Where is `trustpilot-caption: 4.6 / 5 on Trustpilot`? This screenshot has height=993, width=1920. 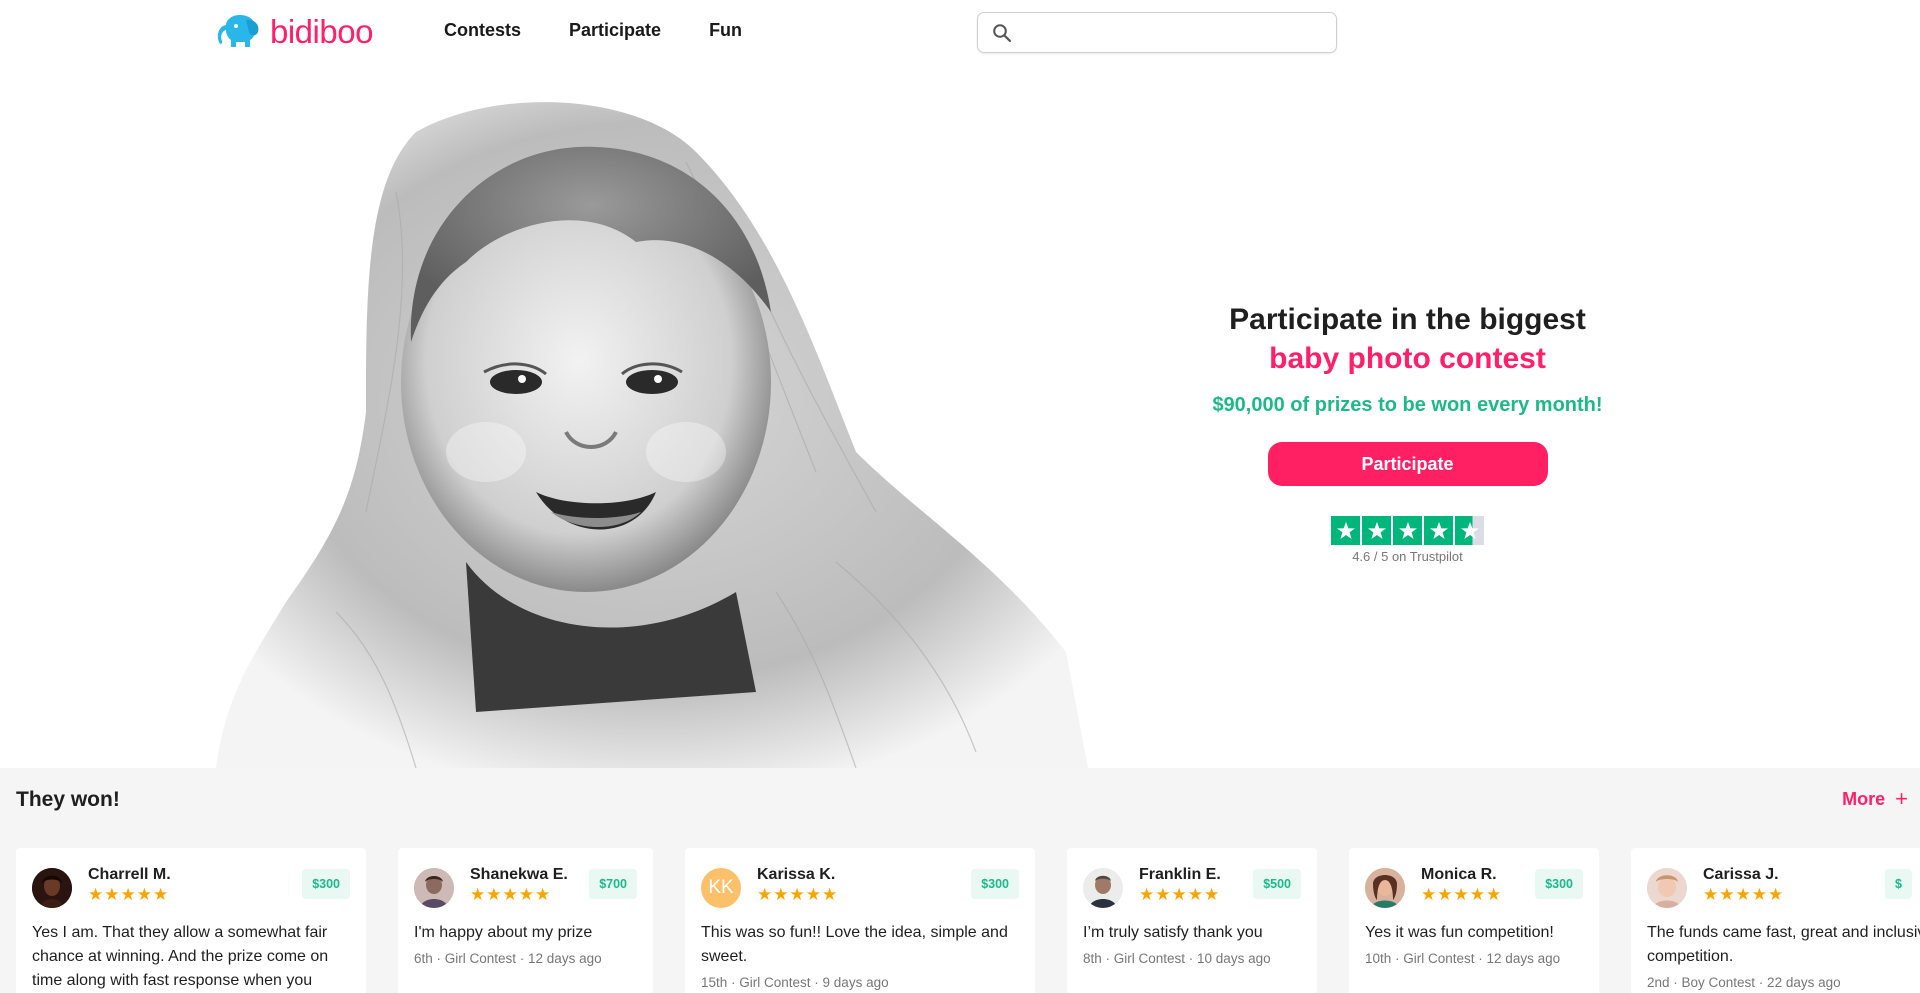 trustpilot-caption: 4.6 / 5 on Trustpilot is located at coordinates (1407, 556).